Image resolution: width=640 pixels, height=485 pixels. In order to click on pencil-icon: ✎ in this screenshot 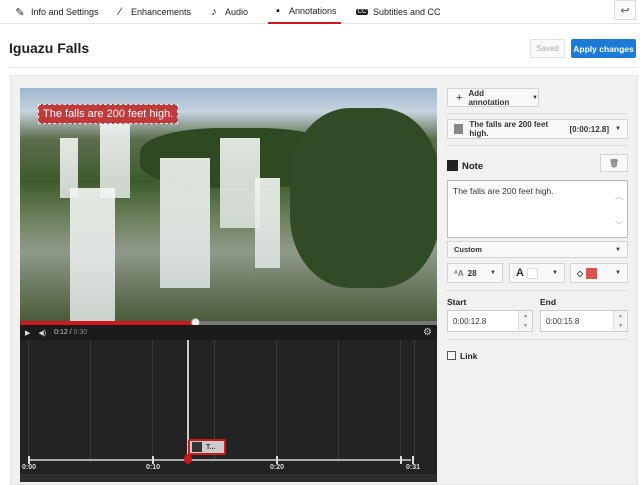, I will do `click(20, 12)`.